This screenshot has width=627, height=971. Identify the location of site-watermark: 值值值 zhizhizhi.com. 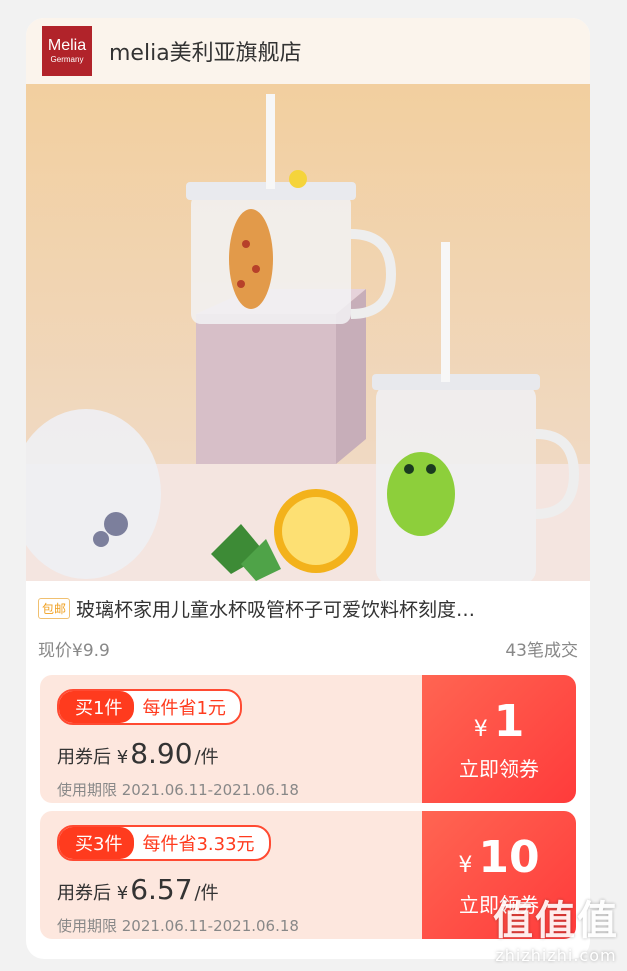
(556, 926).